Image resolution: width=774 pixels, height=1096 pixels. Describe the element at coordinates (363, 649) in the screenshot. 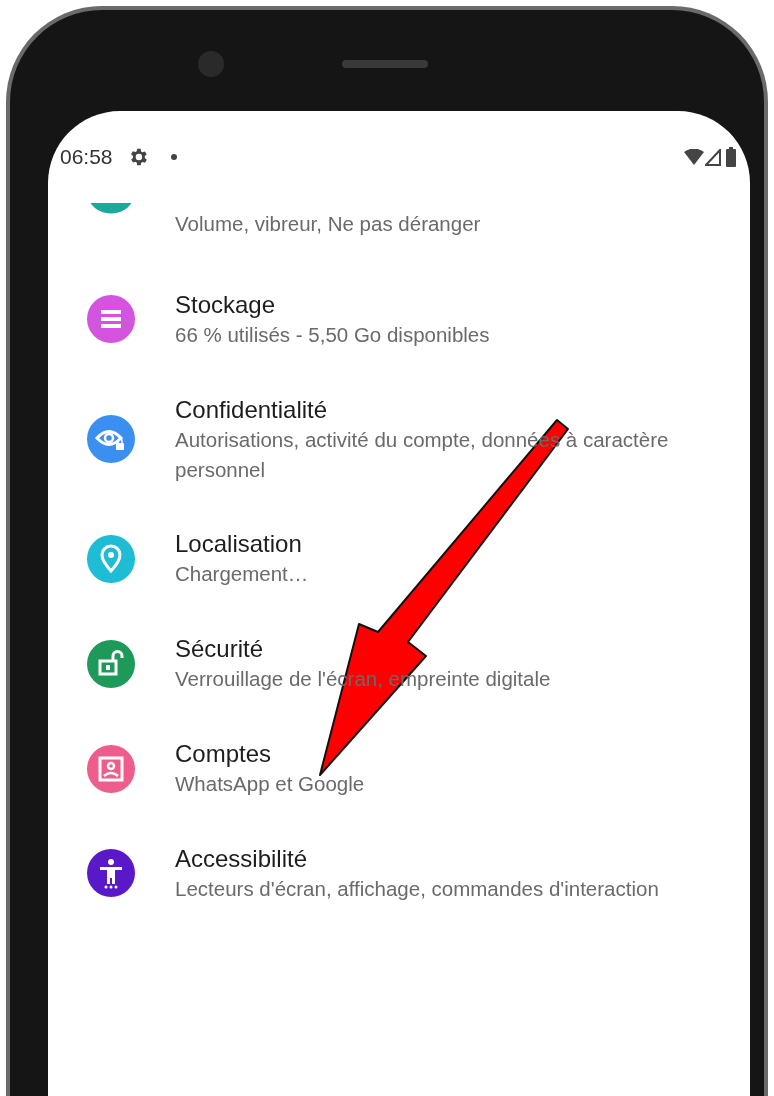

I see `setting-title: Sécurité` at that location.